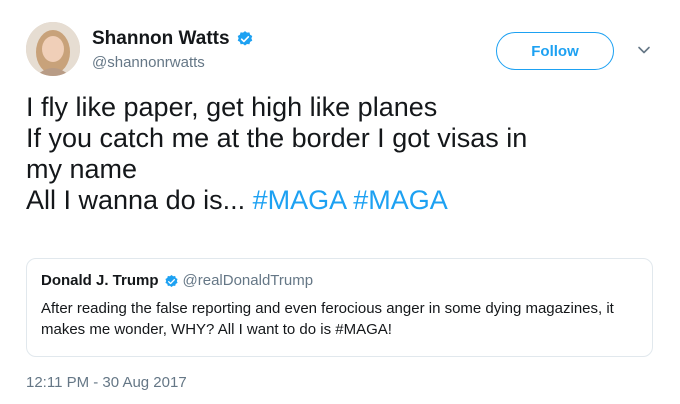  I want to click on tweet-timestamp: 12:11 PM - 30 Aug 2017, so click(106, 383).